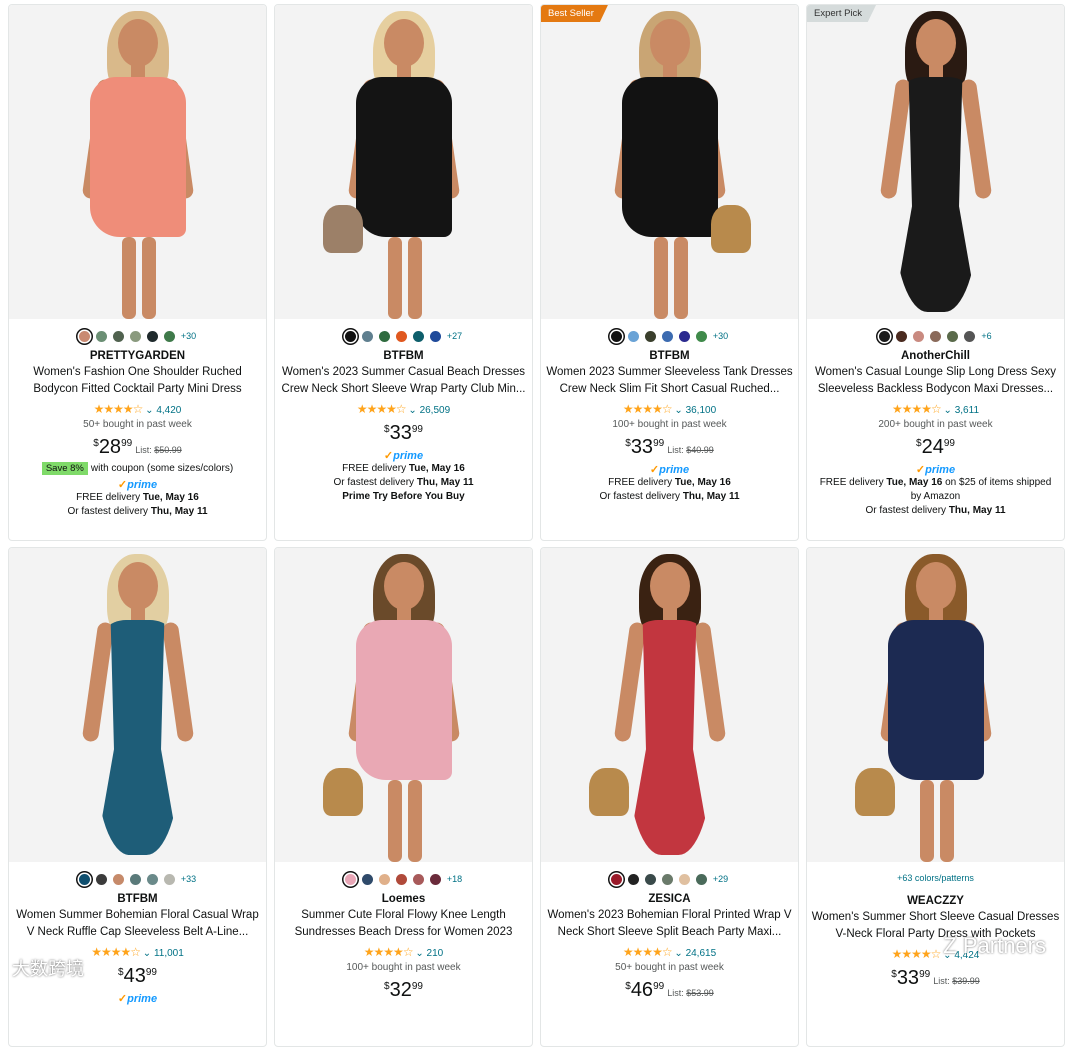 The height and width of the screenshot is (1047, 1080). I want to click on product-price: $3399List: $39.99, so click(935, 978).